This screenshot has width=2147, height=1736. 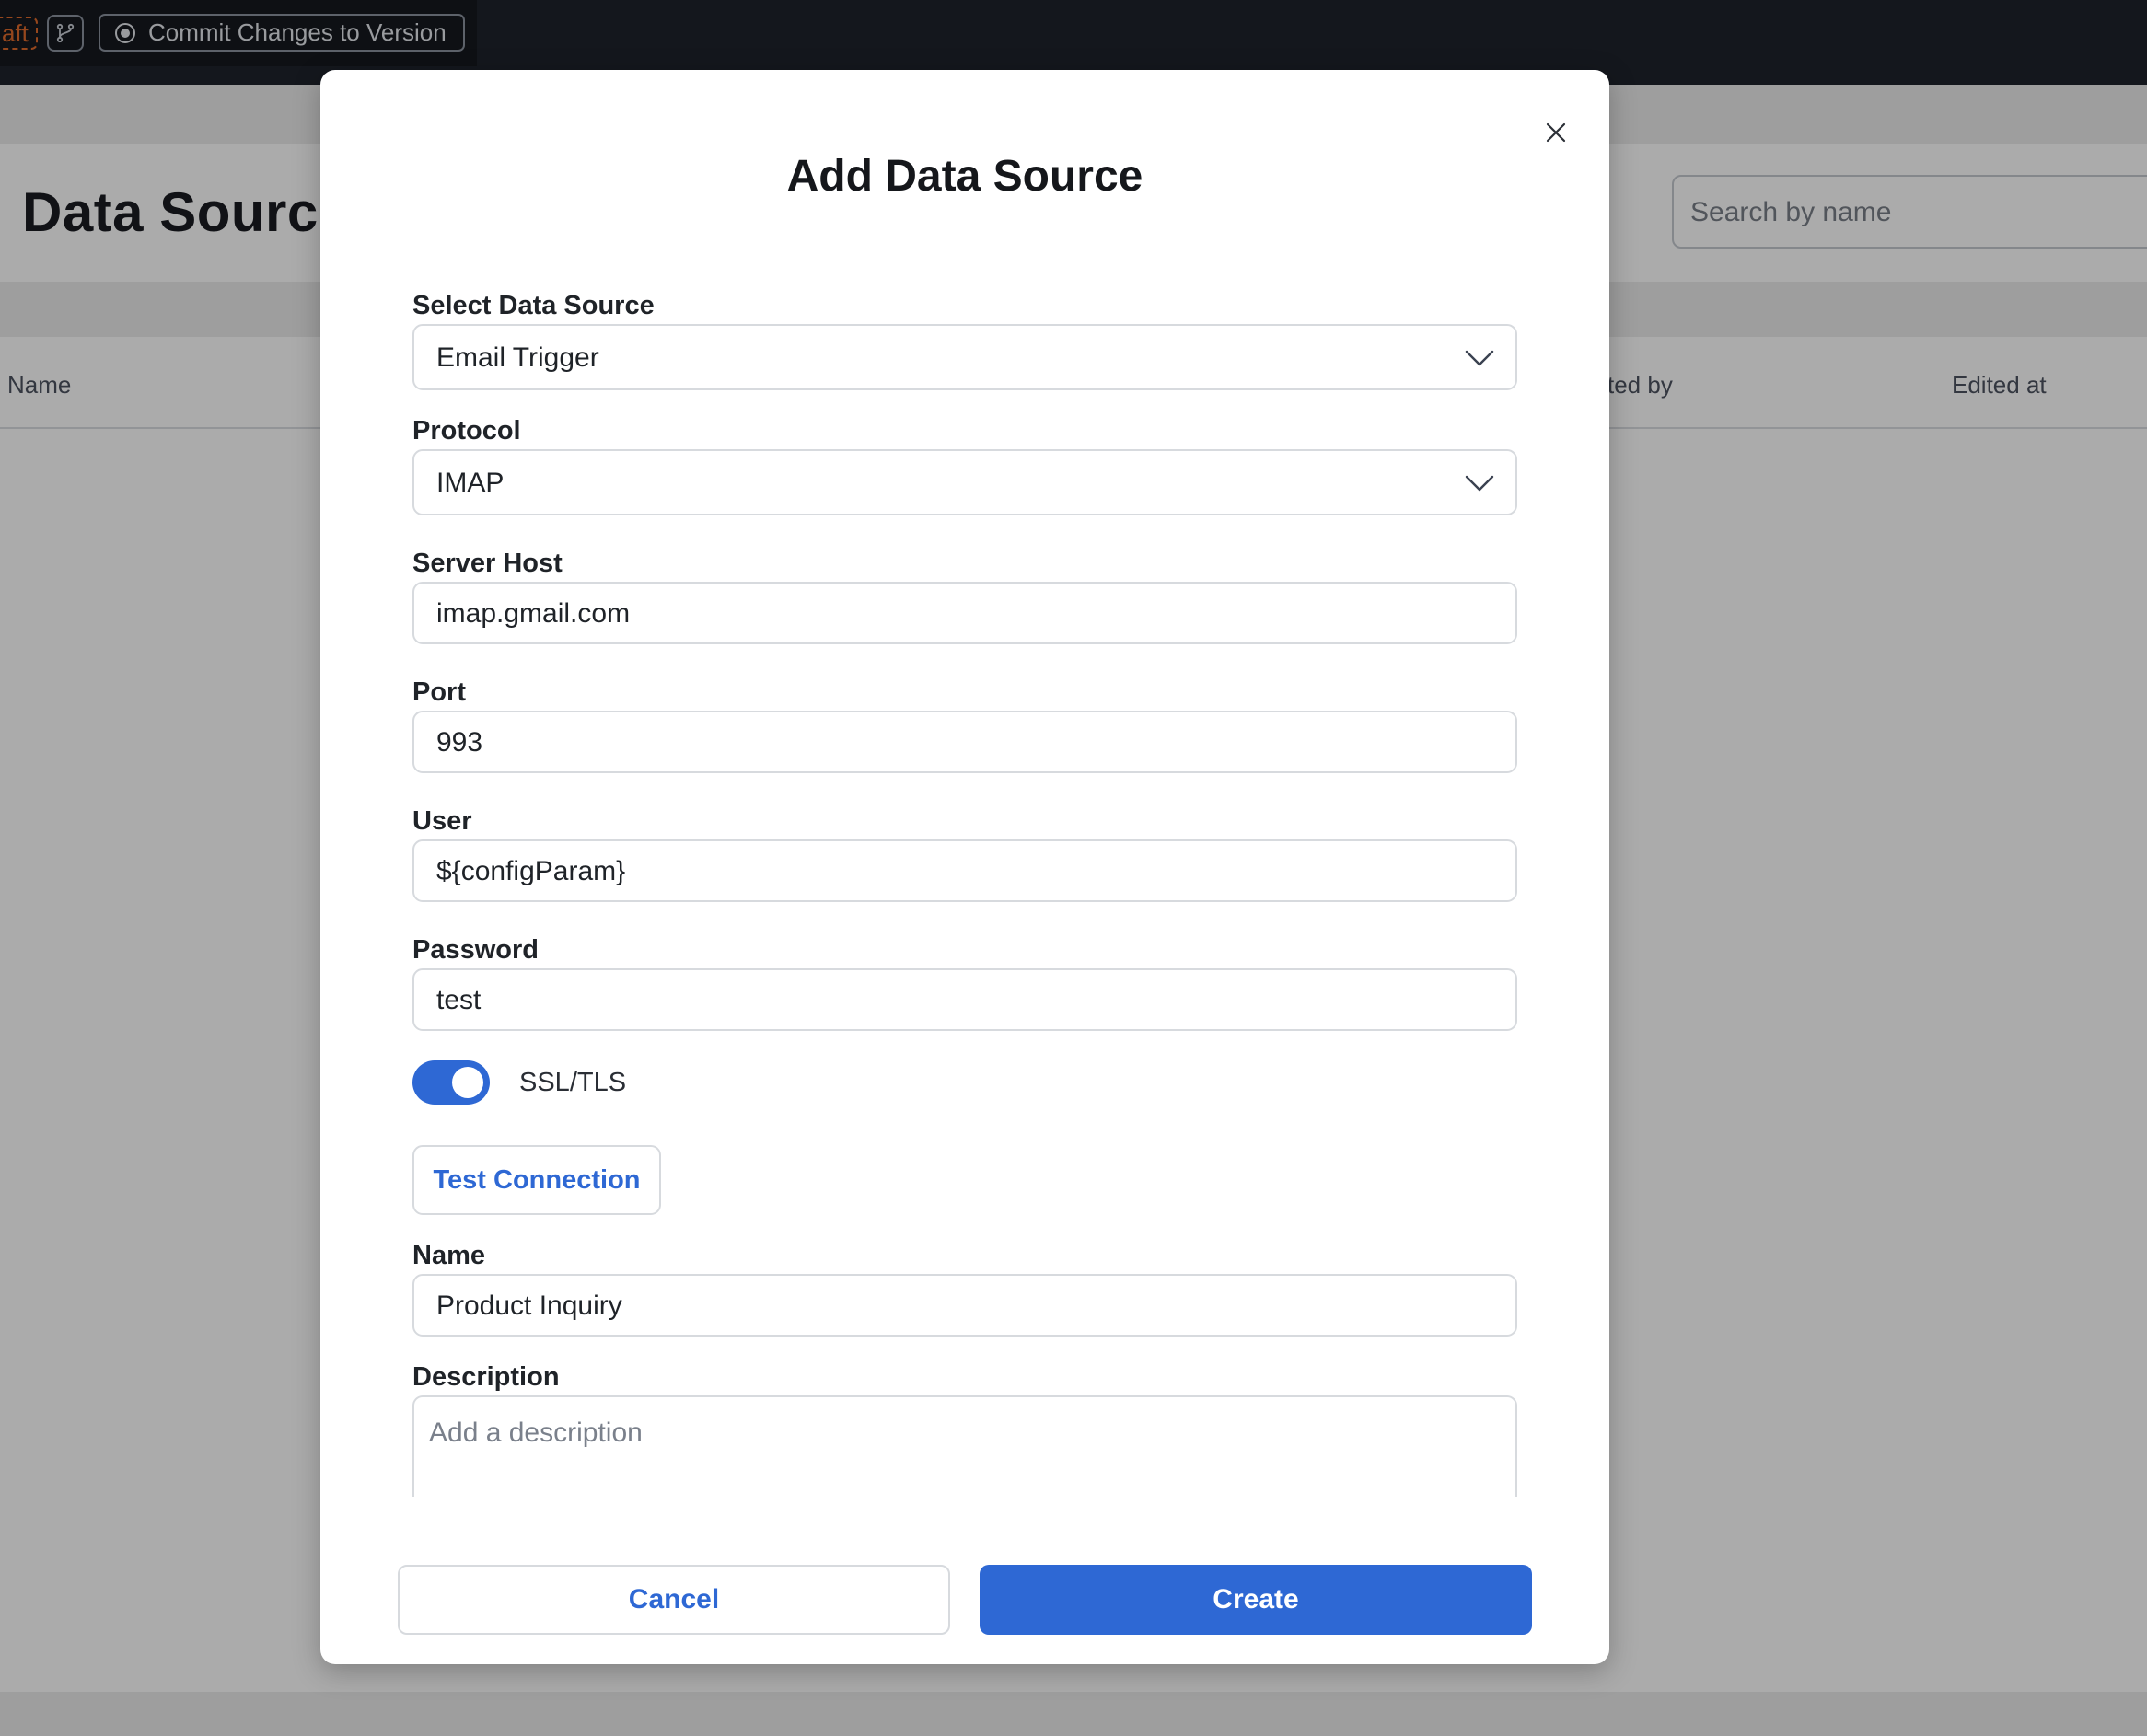 I want to click on server-host-input: imap.gmail.com, so click(x=964, y=613).